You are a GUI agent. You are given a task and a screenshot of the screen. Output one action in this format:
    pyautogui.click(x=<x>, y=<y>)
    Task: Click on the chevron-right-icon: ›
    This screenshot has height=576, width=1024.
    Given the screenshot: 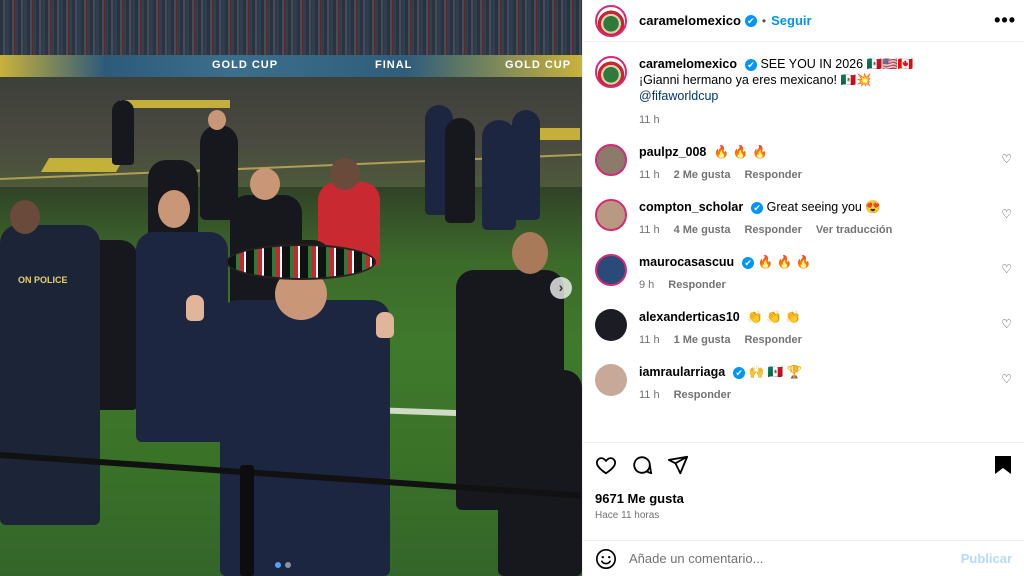 What is the action you would take?
    pyautogui.click(x=561, y=287)
    